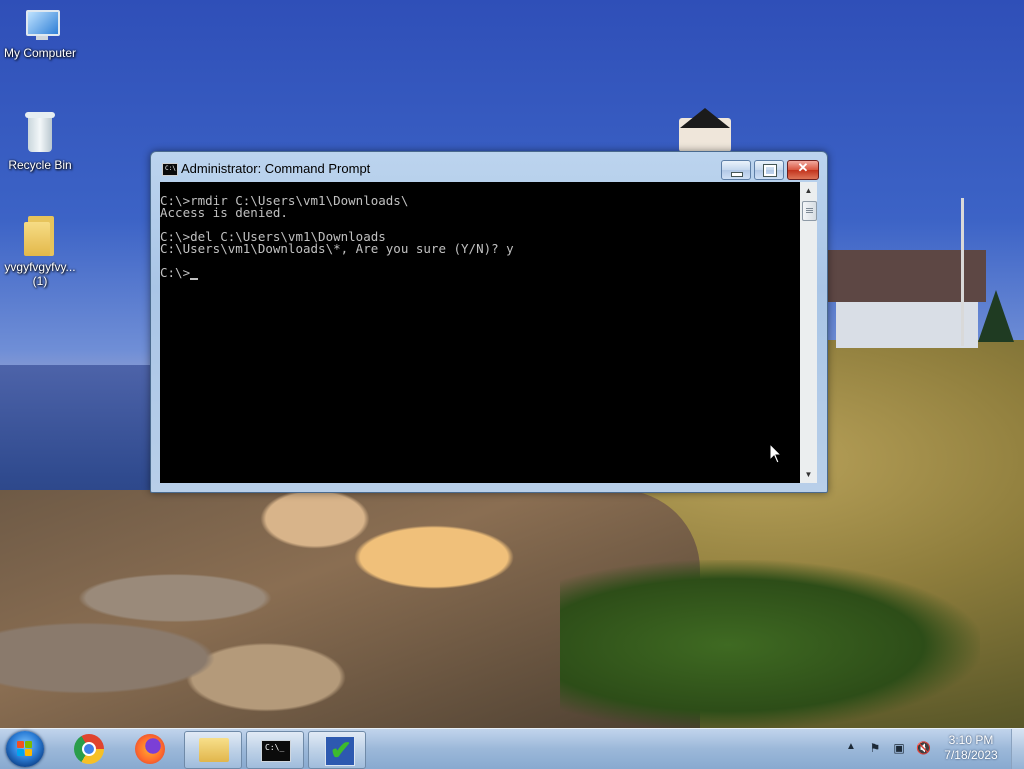 Image resolution: width=1024 pixels, height=769 pixels. I want to click on close-icon: ✕, so click(803, 167).